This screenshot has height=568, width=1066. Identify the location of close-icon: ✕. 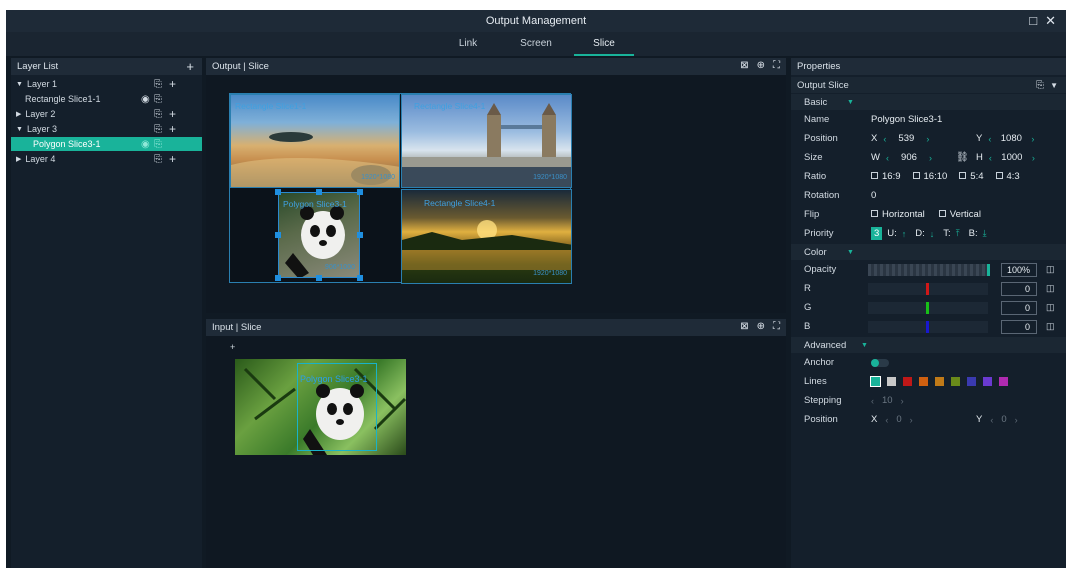
(1050, 21).